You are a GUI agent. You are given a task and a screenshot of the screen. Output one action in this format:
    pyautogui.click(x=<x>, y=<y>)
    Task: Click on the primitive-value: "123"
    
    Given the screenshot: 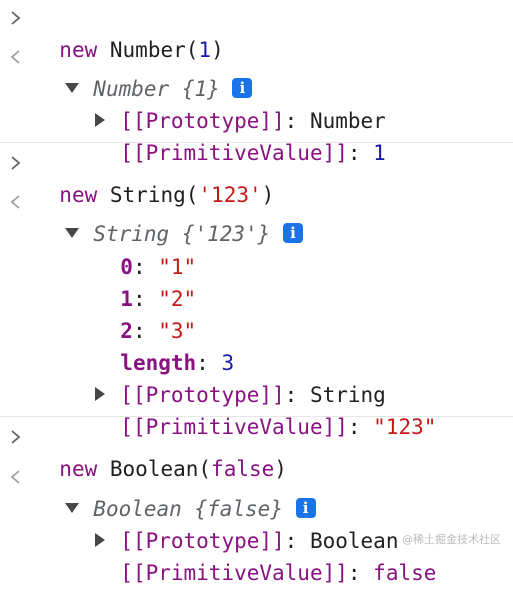 What is the action you would take?
    pyautogui.click(x=405, y=427)
    